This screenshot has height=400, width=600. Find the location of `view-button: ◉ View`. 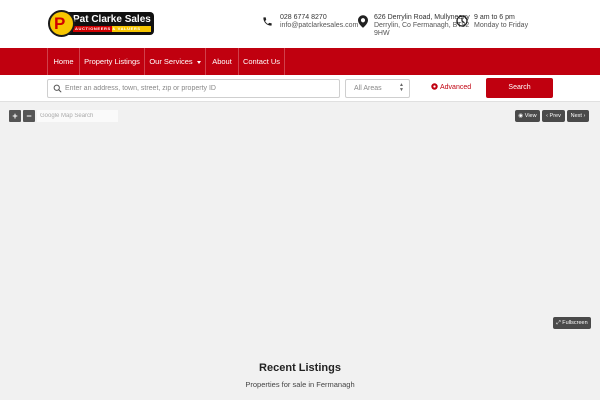

view-button: ◉ View is located at coordinates (527, 116).